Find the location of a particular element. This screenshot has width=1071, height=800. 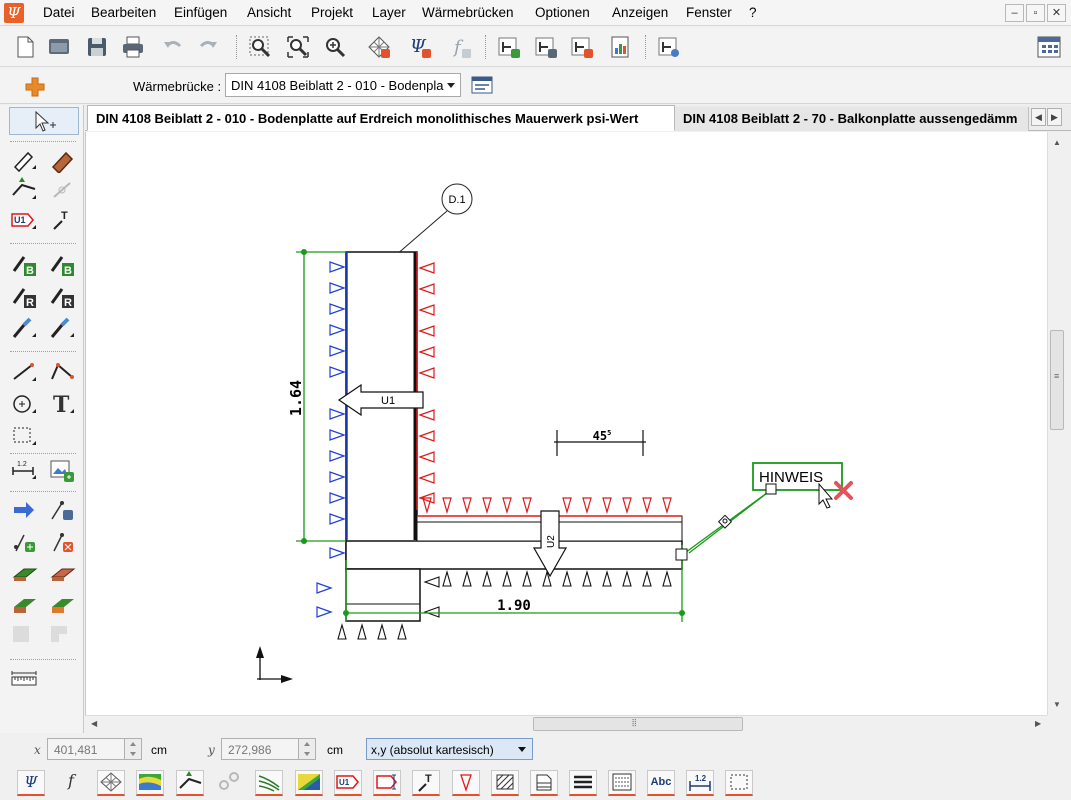

vertical-scrollbar: ▲ ≡ ▼ is located at coordinates (1056, 423).